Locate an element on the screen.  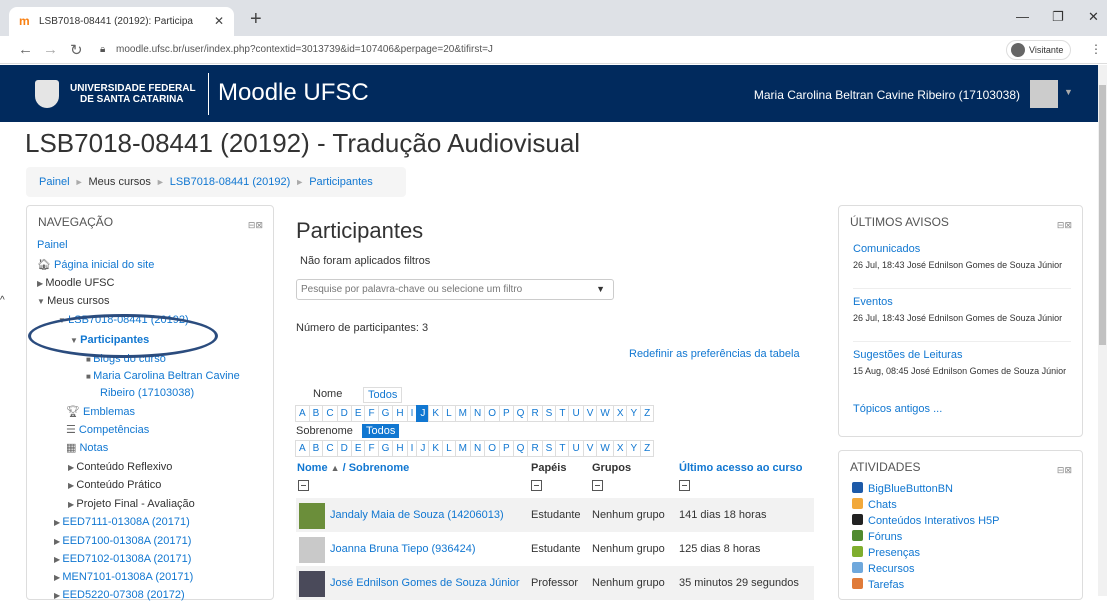
last-name-letter-o: O is located at coordinates (492, 448).